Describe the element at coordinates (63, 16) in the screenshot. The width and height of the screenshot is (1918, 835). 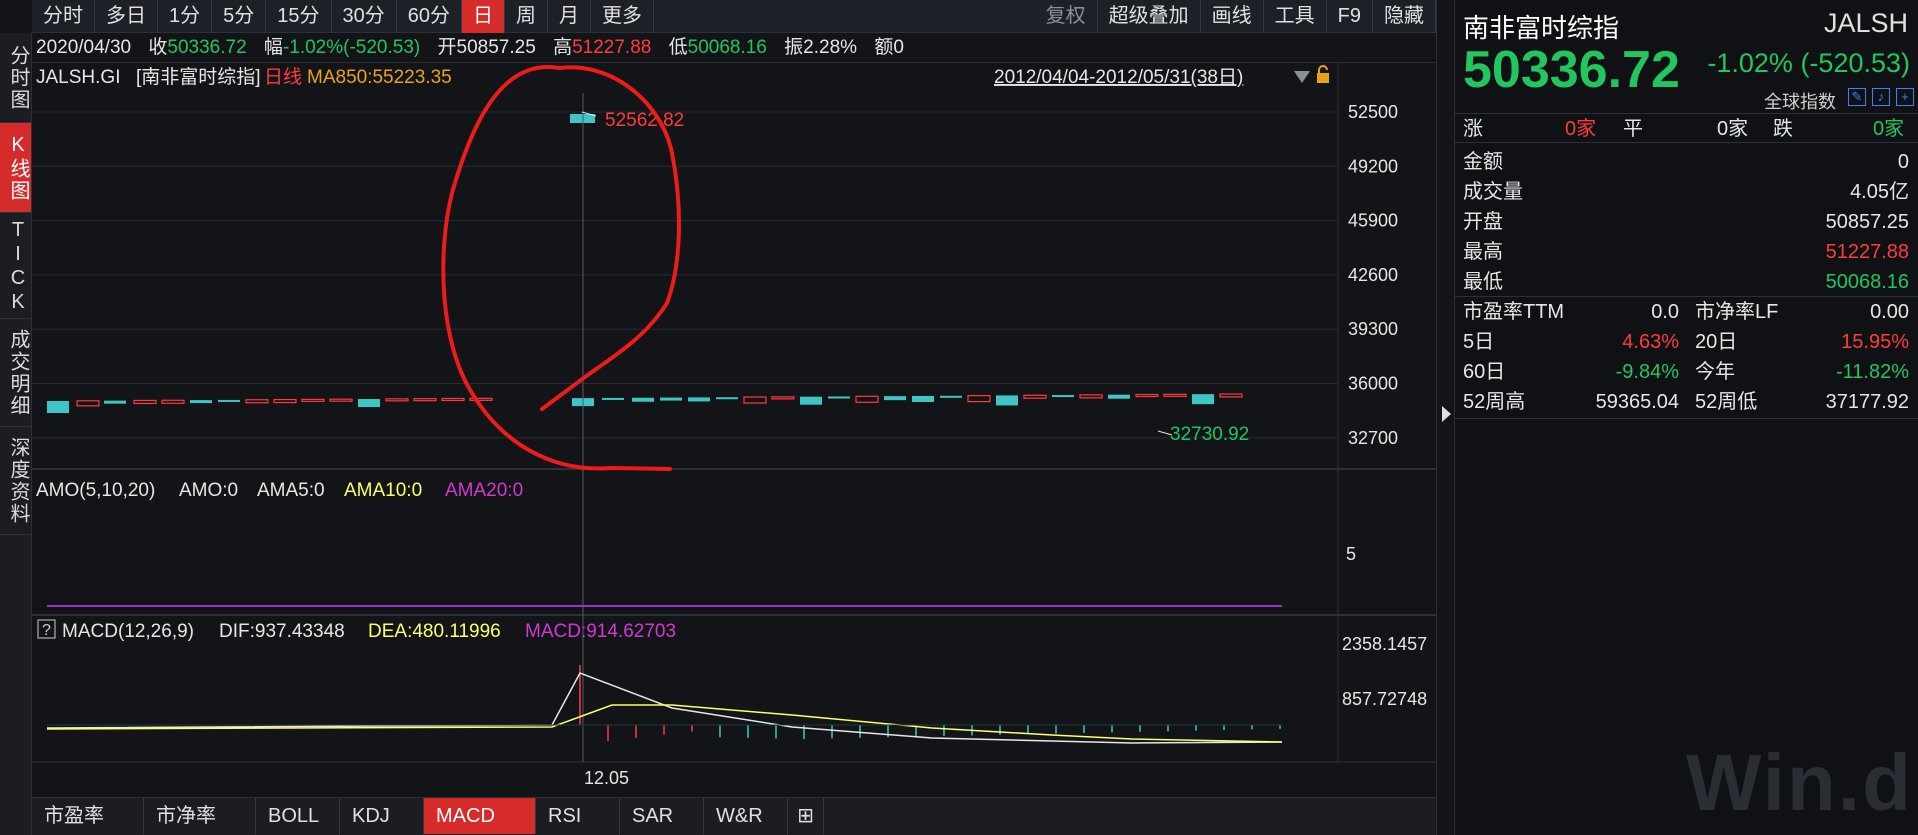
I see `period-tab-0: 分时` at that location.